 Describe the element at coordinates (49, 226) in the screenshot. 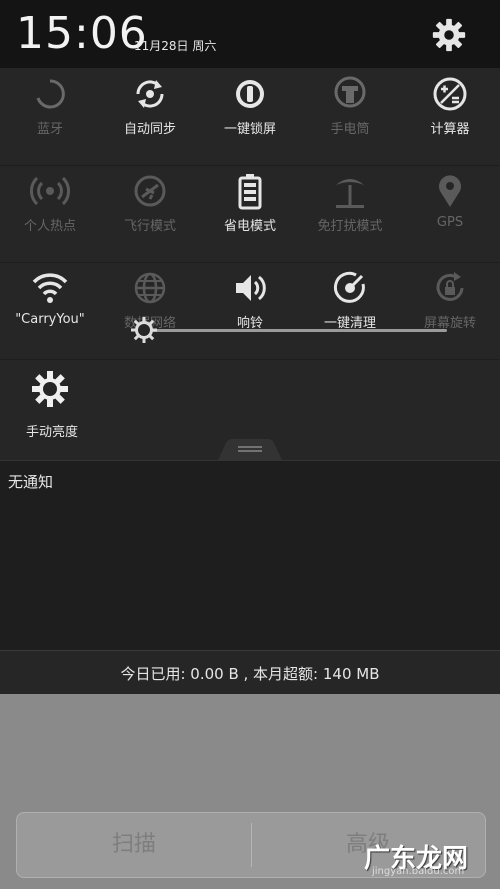

I see `toggle-label: 个人热点` at that location.